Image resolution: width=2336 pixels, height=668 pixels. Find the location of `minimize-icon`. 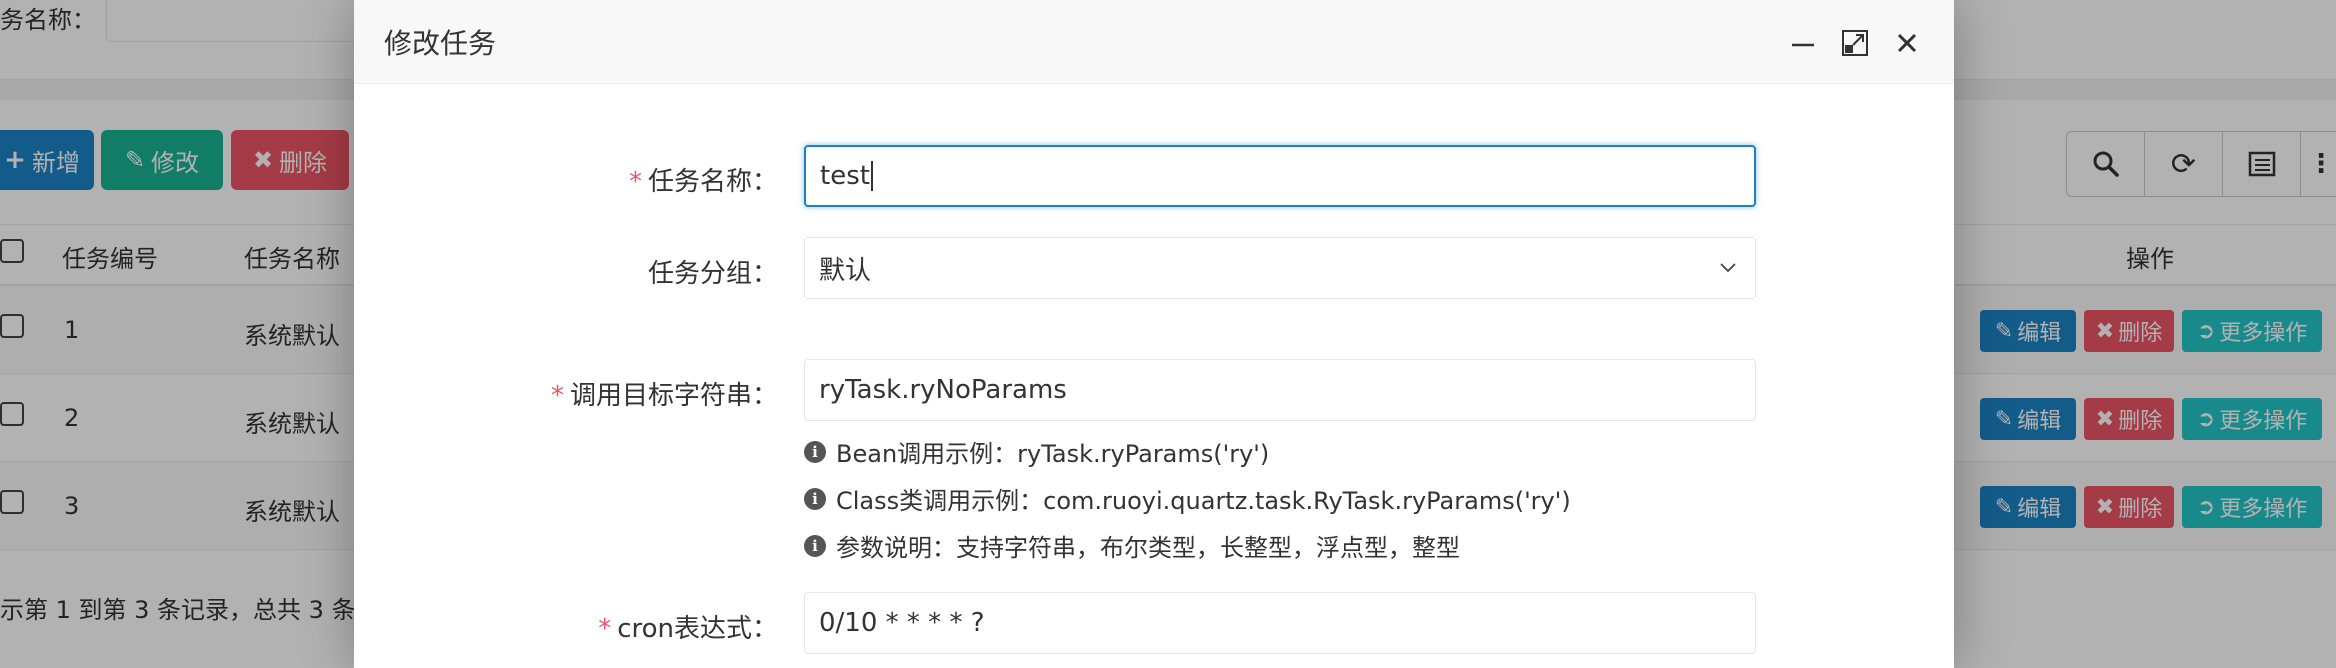

minimize-icon is located at coordinates (1803, 45).